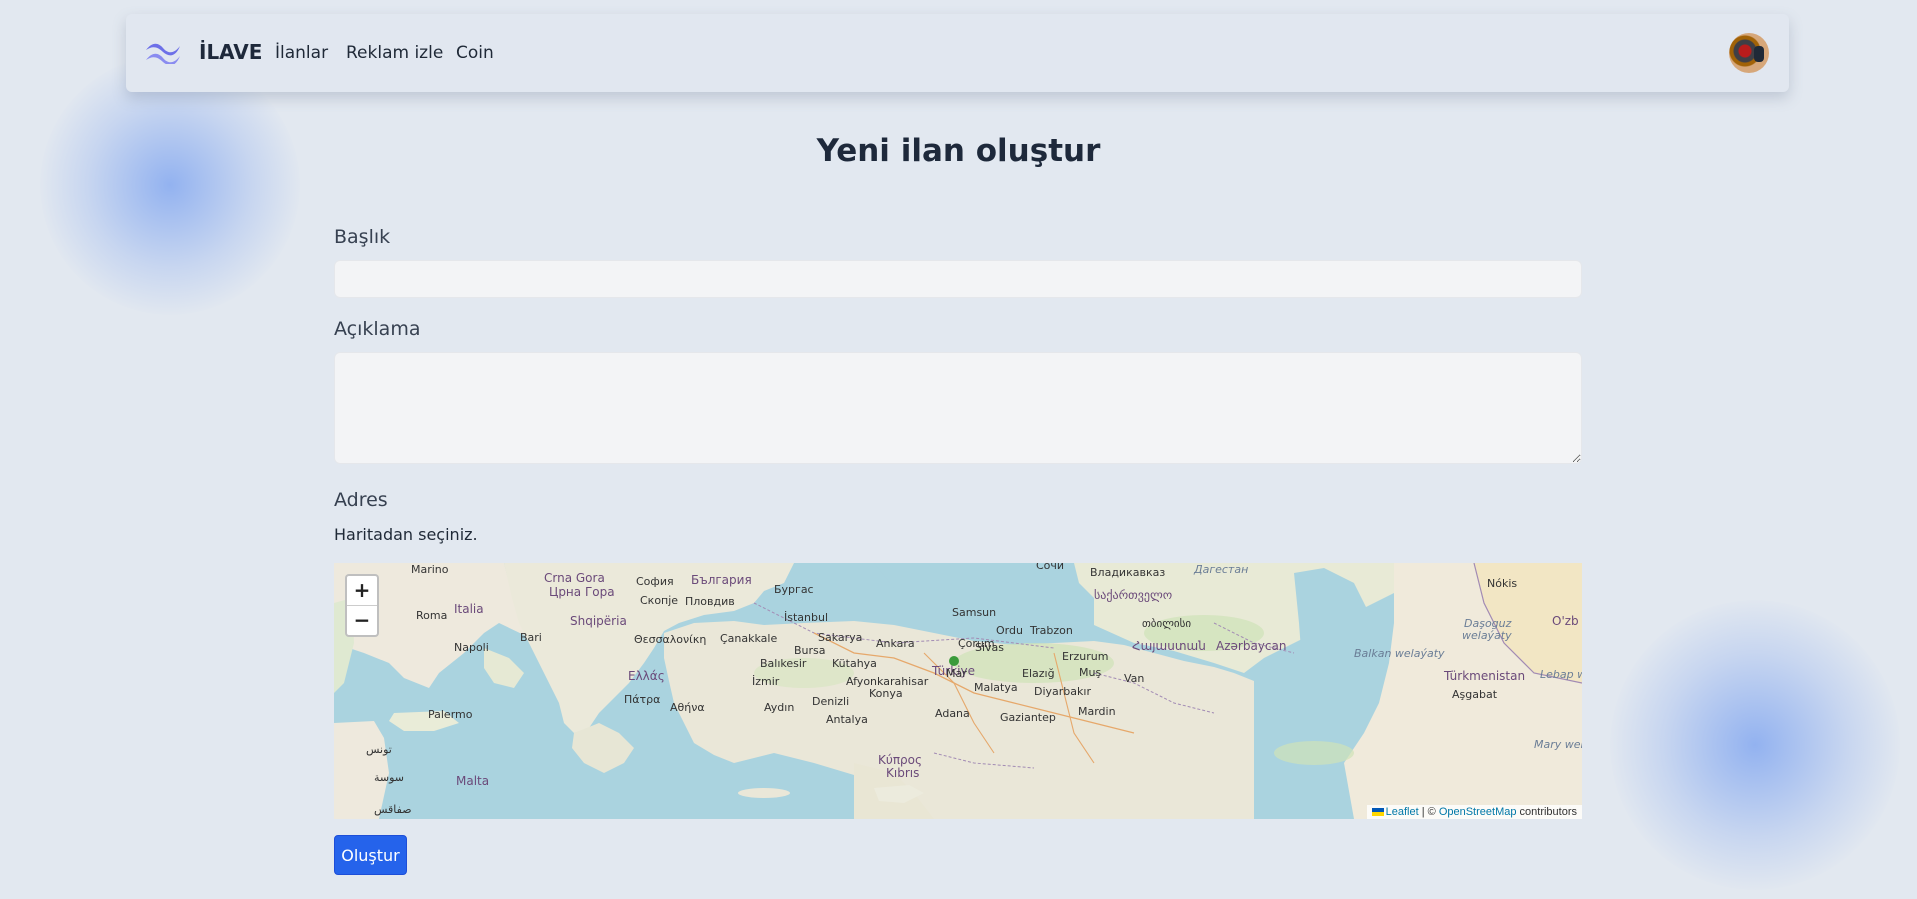 Image resolution: width=1917 pixels, height=899 pixels. Describe the element at coordinates (958, 279) in the screenshot. I see `title-input` at that location.